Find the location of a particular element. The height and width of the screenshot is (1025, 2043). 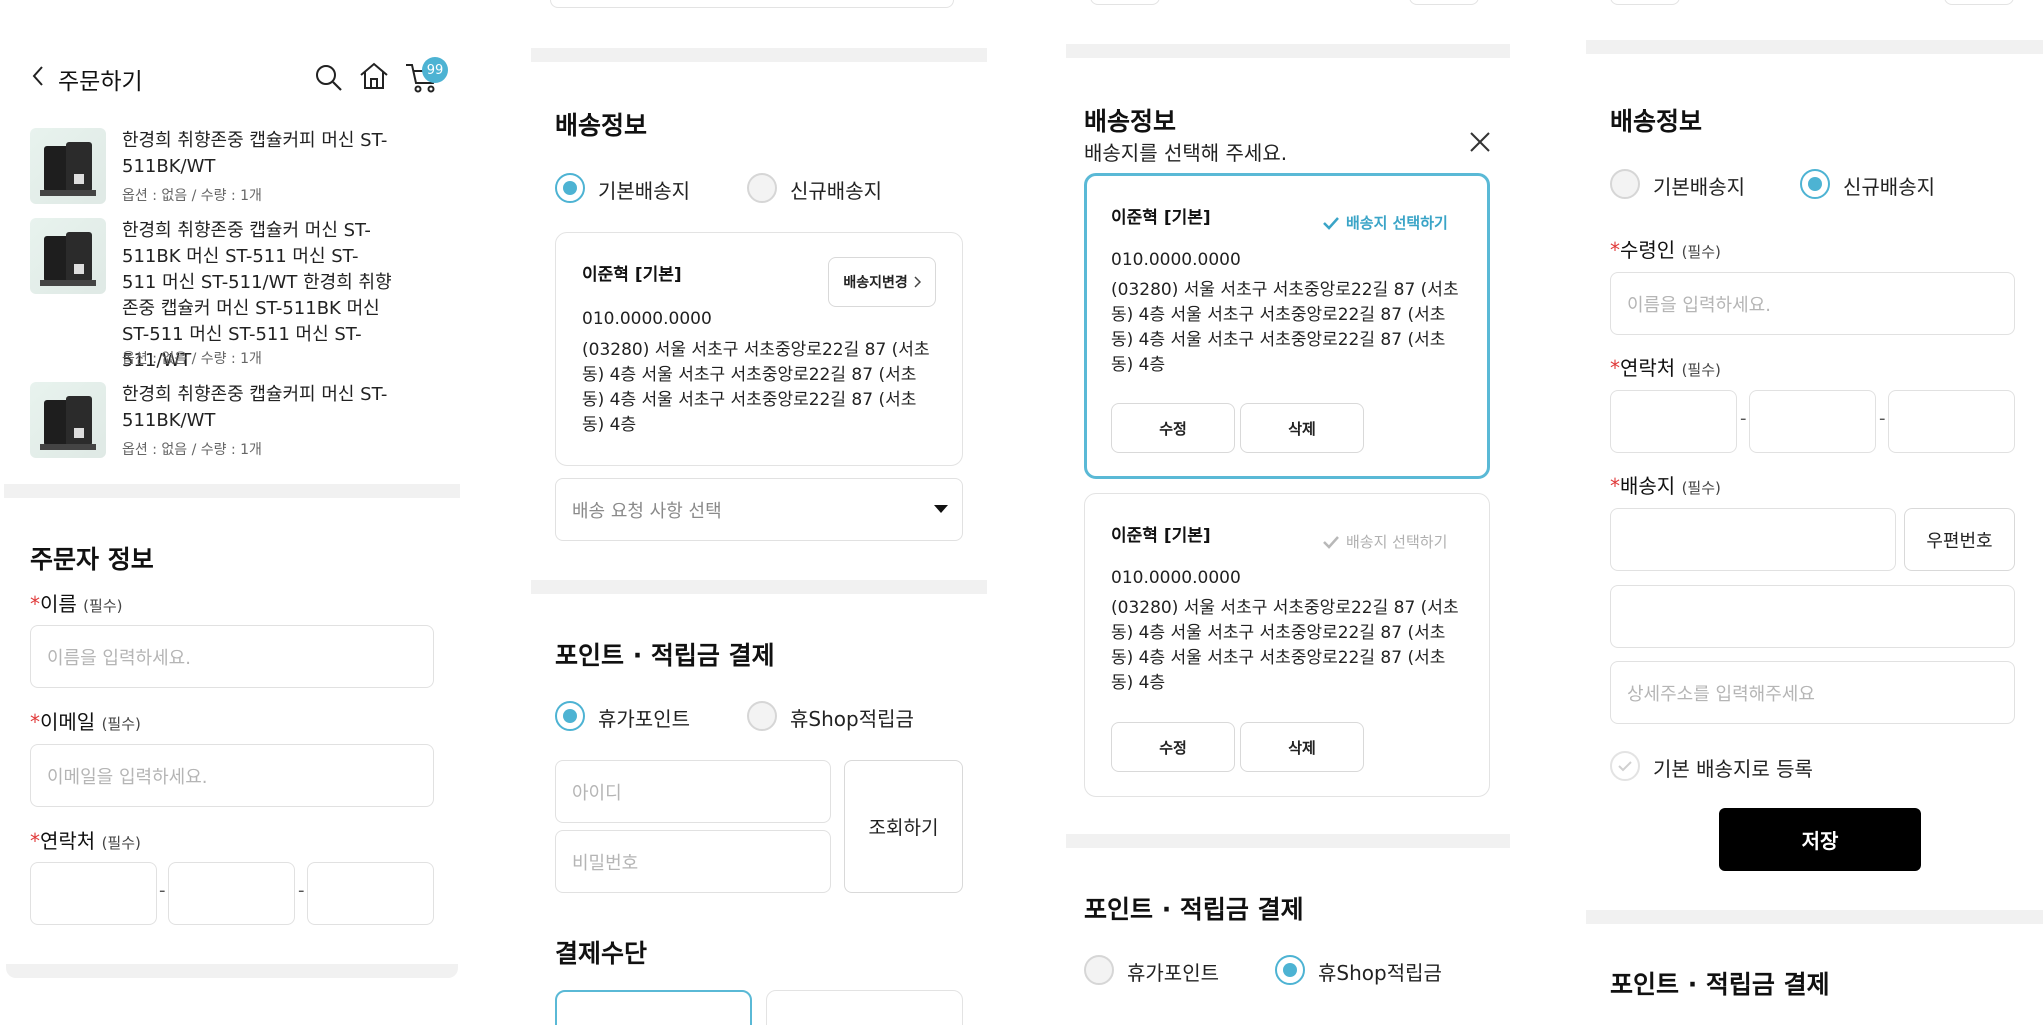

recipient-input: 이름을 입력하세요. is located at coordinates (1812, 303).